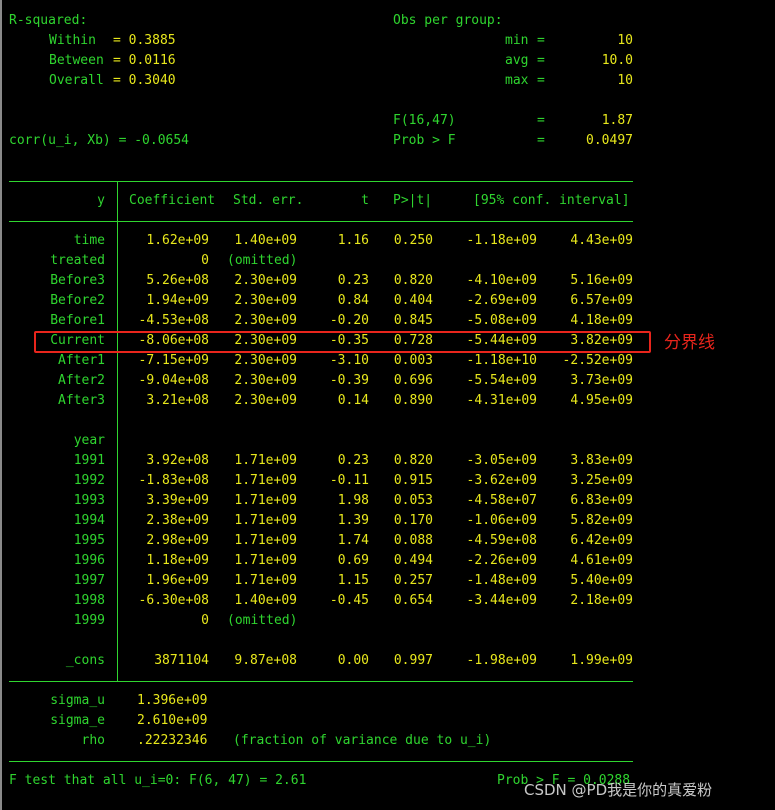 The height and width of the screenshot is (810, 775). I want to click on ci-high-cell: 4.61e+09, so click(601, 560).